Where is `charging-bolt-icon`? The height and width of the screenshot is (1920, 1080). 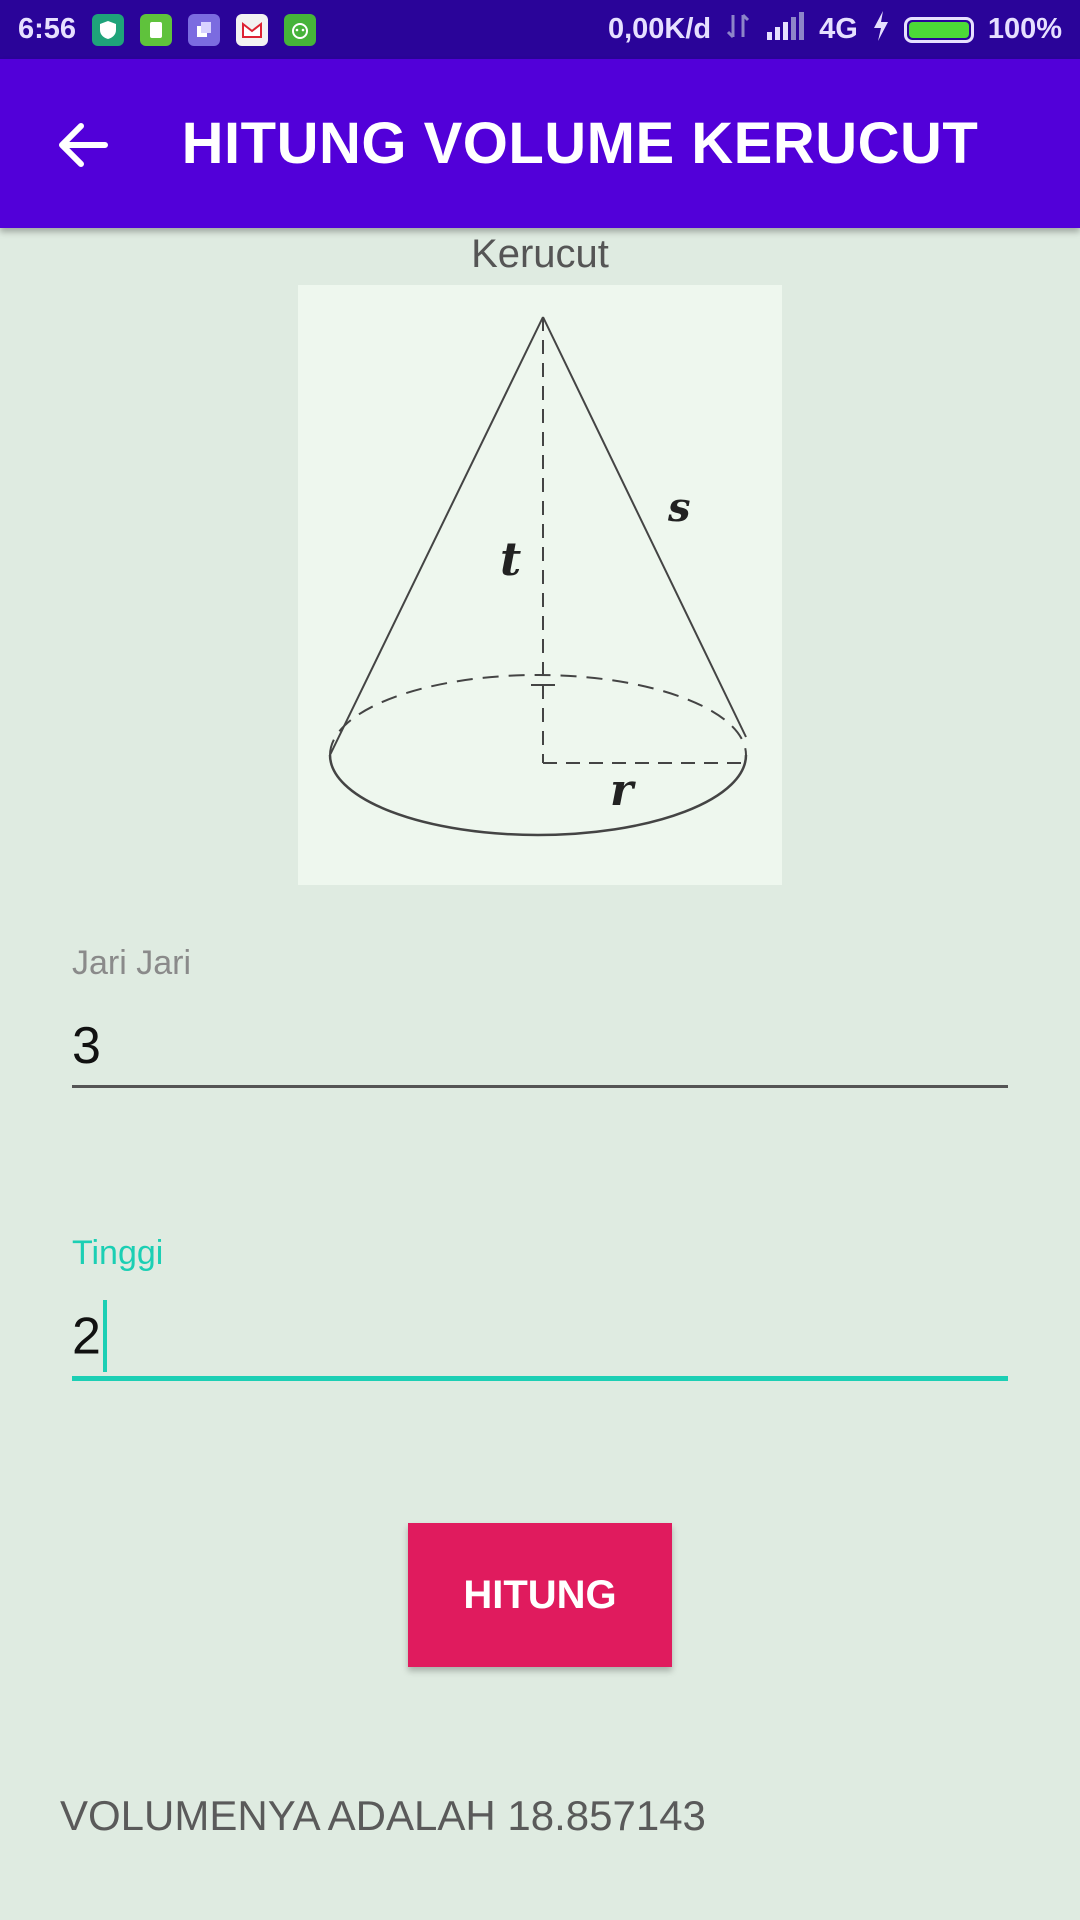 charging-bolt-icon is located at coordinates (881, 29).